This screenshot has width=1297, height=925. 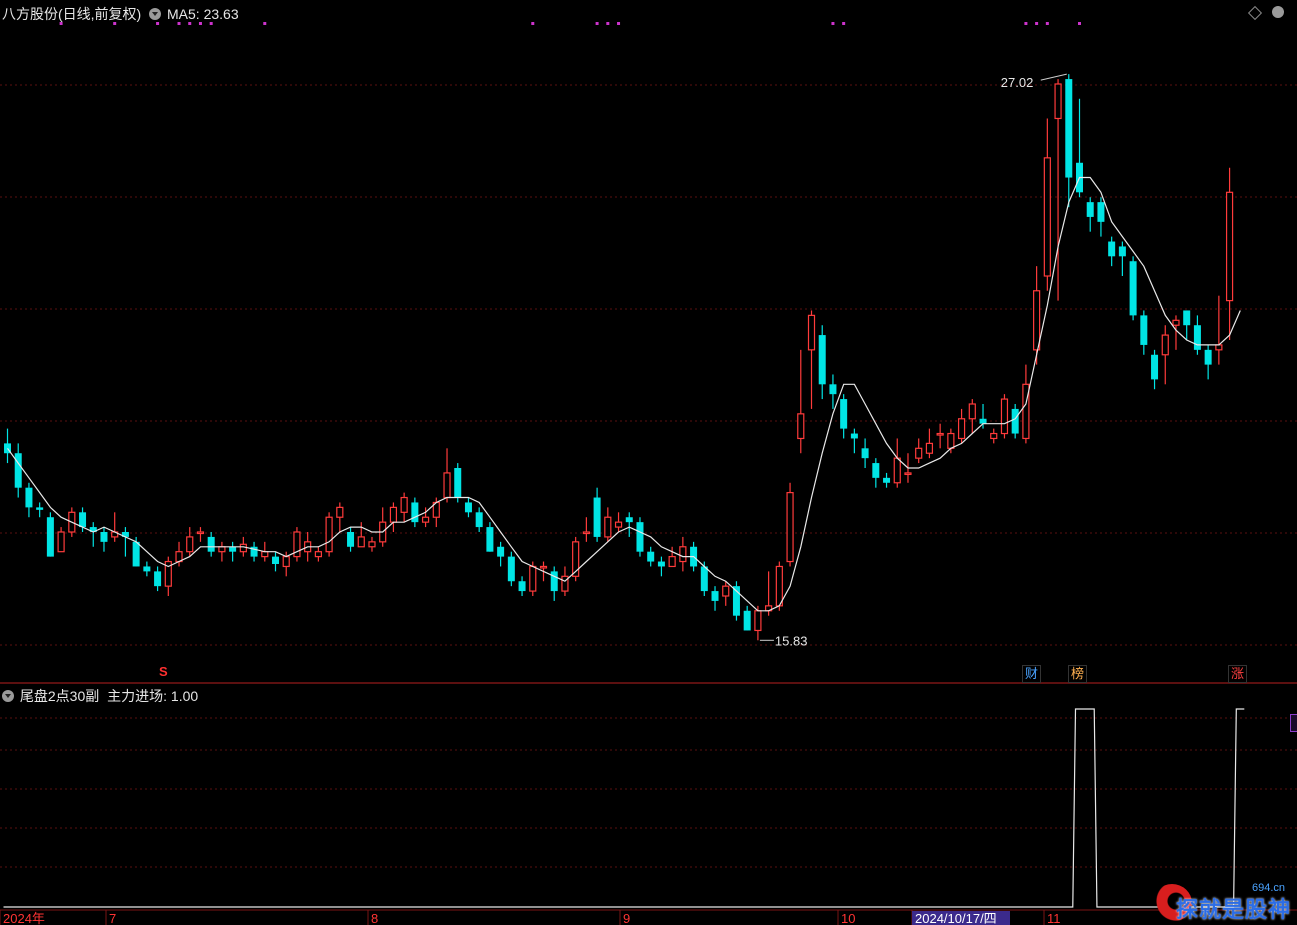 I want to click on indicator-title: 尾盘2点30副, so click(x=59, y=696).